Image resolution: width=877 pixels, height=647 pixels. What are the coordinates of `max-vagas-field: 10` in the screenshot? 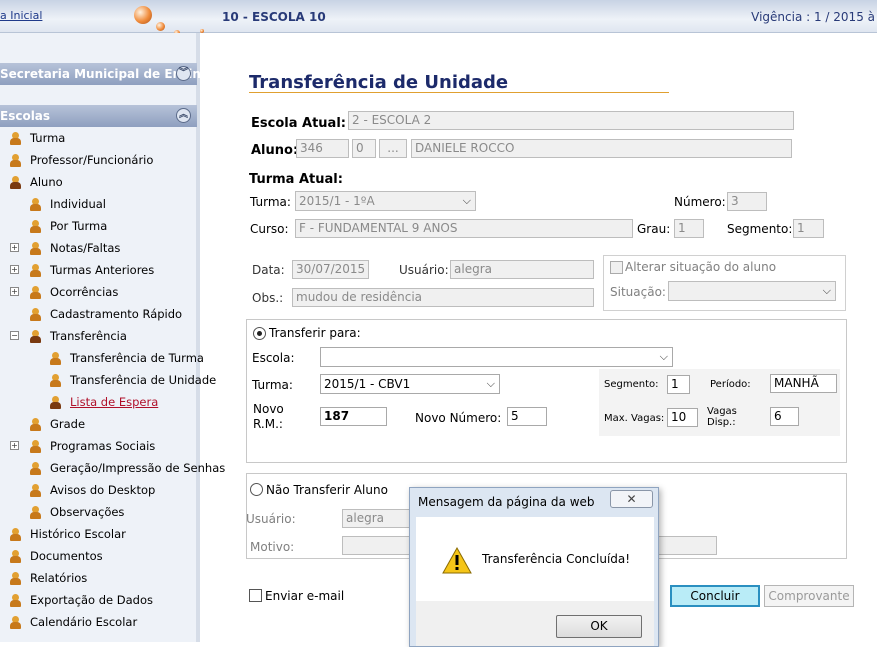 It's located at (682, 417).